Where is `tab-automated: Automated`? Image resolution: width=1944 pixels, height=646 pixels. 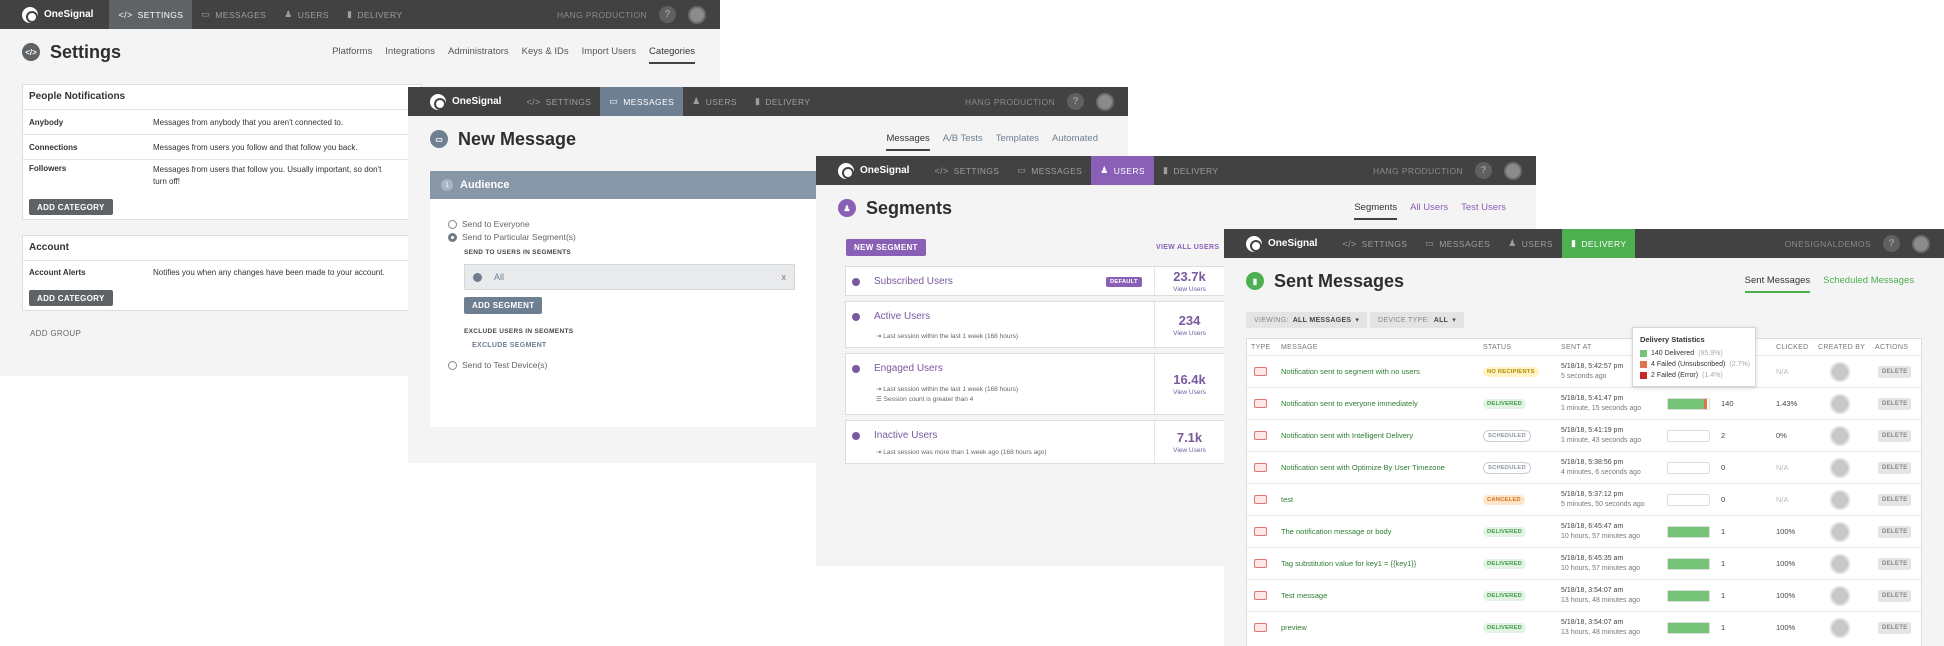 tab-automated: Automated is located at coordinates (1075, 139).